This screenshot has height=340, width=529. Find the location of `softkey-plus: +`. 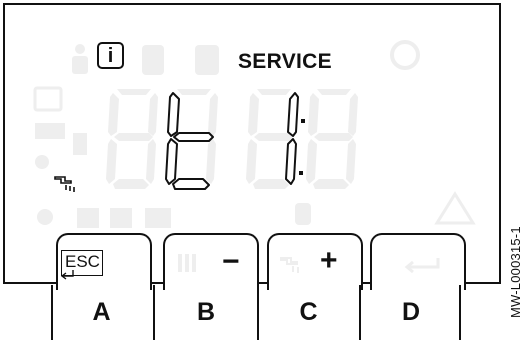

softkey-plus: + is located at coordinates (315, 261).